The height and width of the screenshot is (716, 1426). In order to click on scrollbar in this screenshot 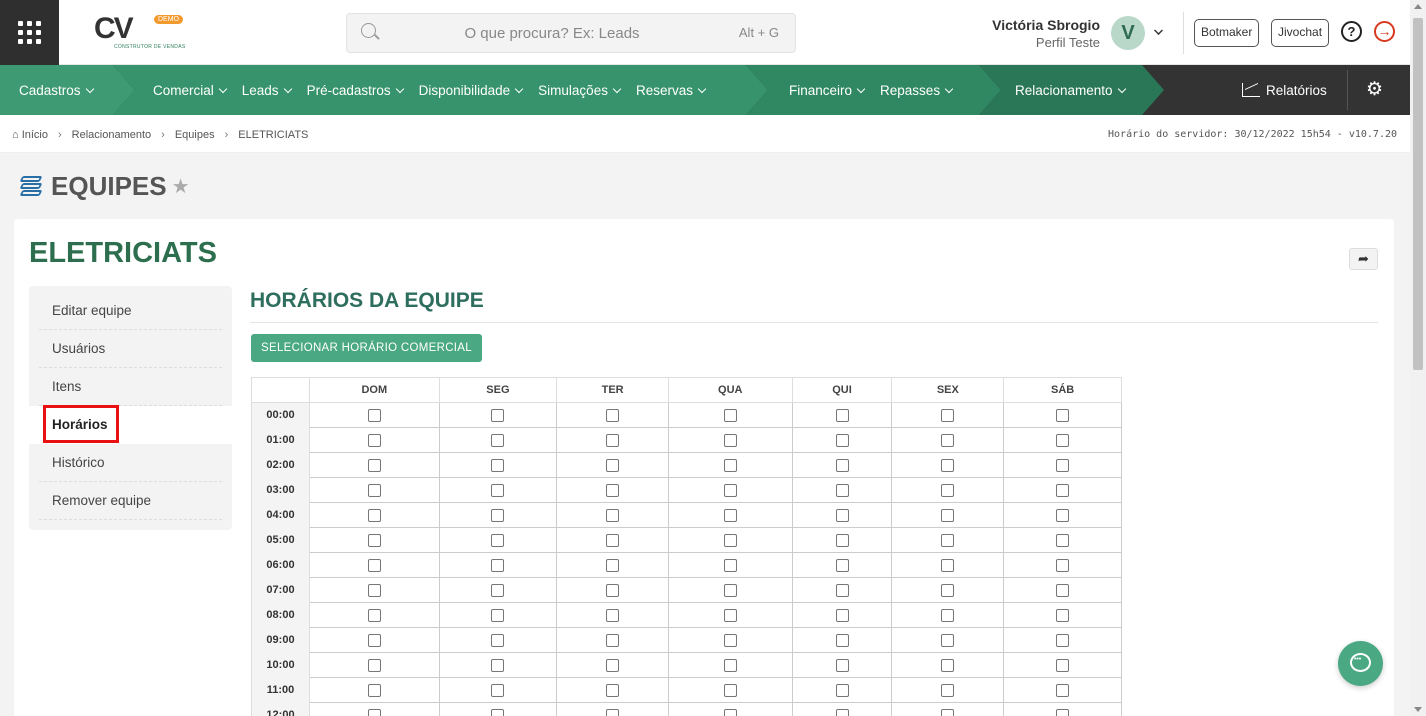, I will do `click(1418, 358)`.